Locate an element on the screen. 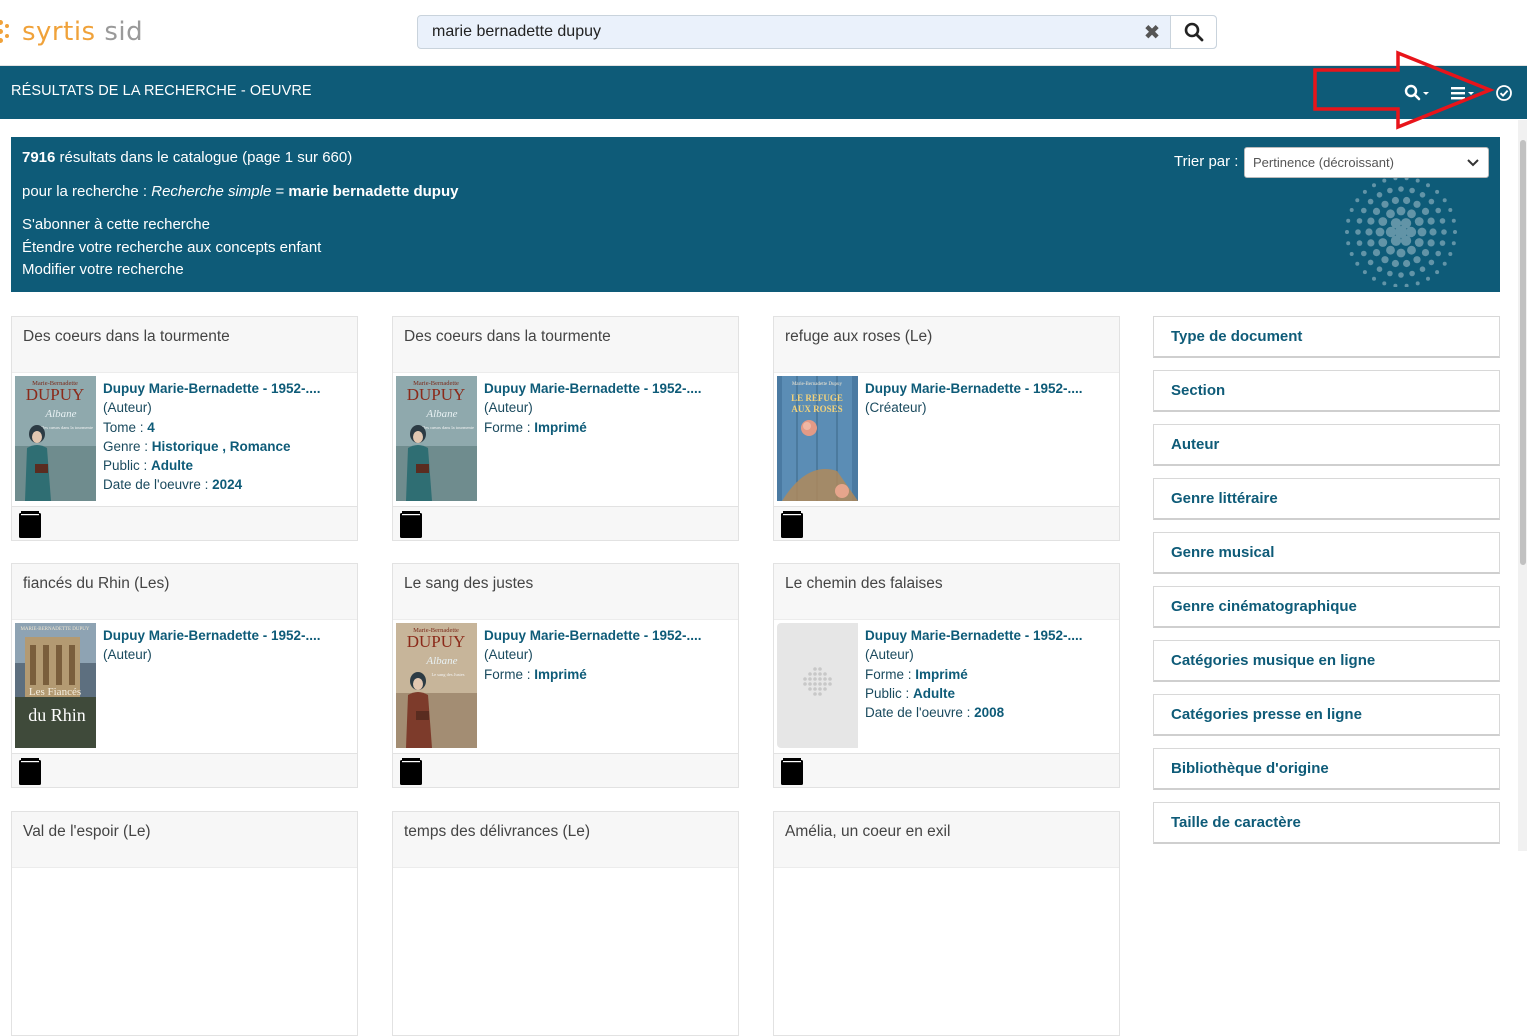 Image resolution: width=1527 pixels, height=1036 pixels. list-menu-icon is located at coordinates (1464, 93).